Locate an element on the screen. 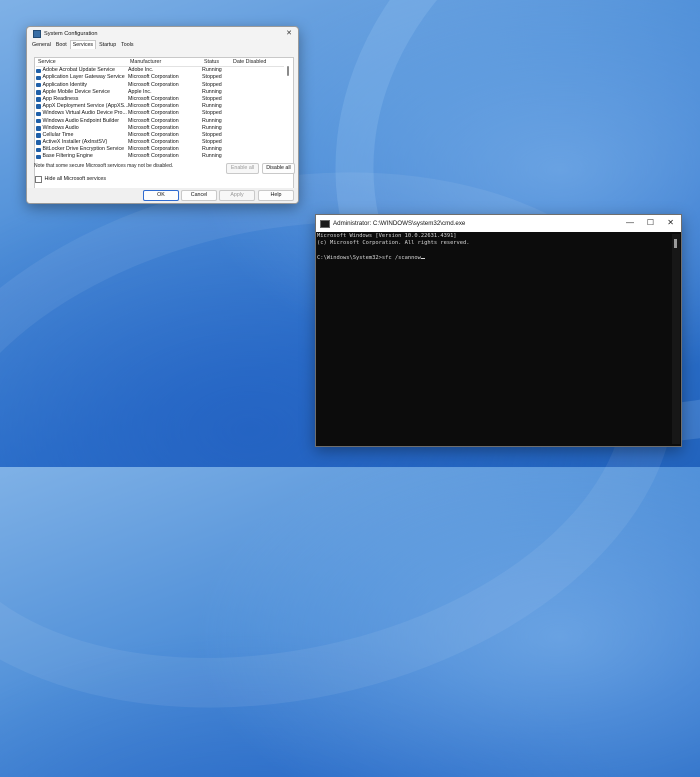  tab-general: General is located at coordinates (41, 45).